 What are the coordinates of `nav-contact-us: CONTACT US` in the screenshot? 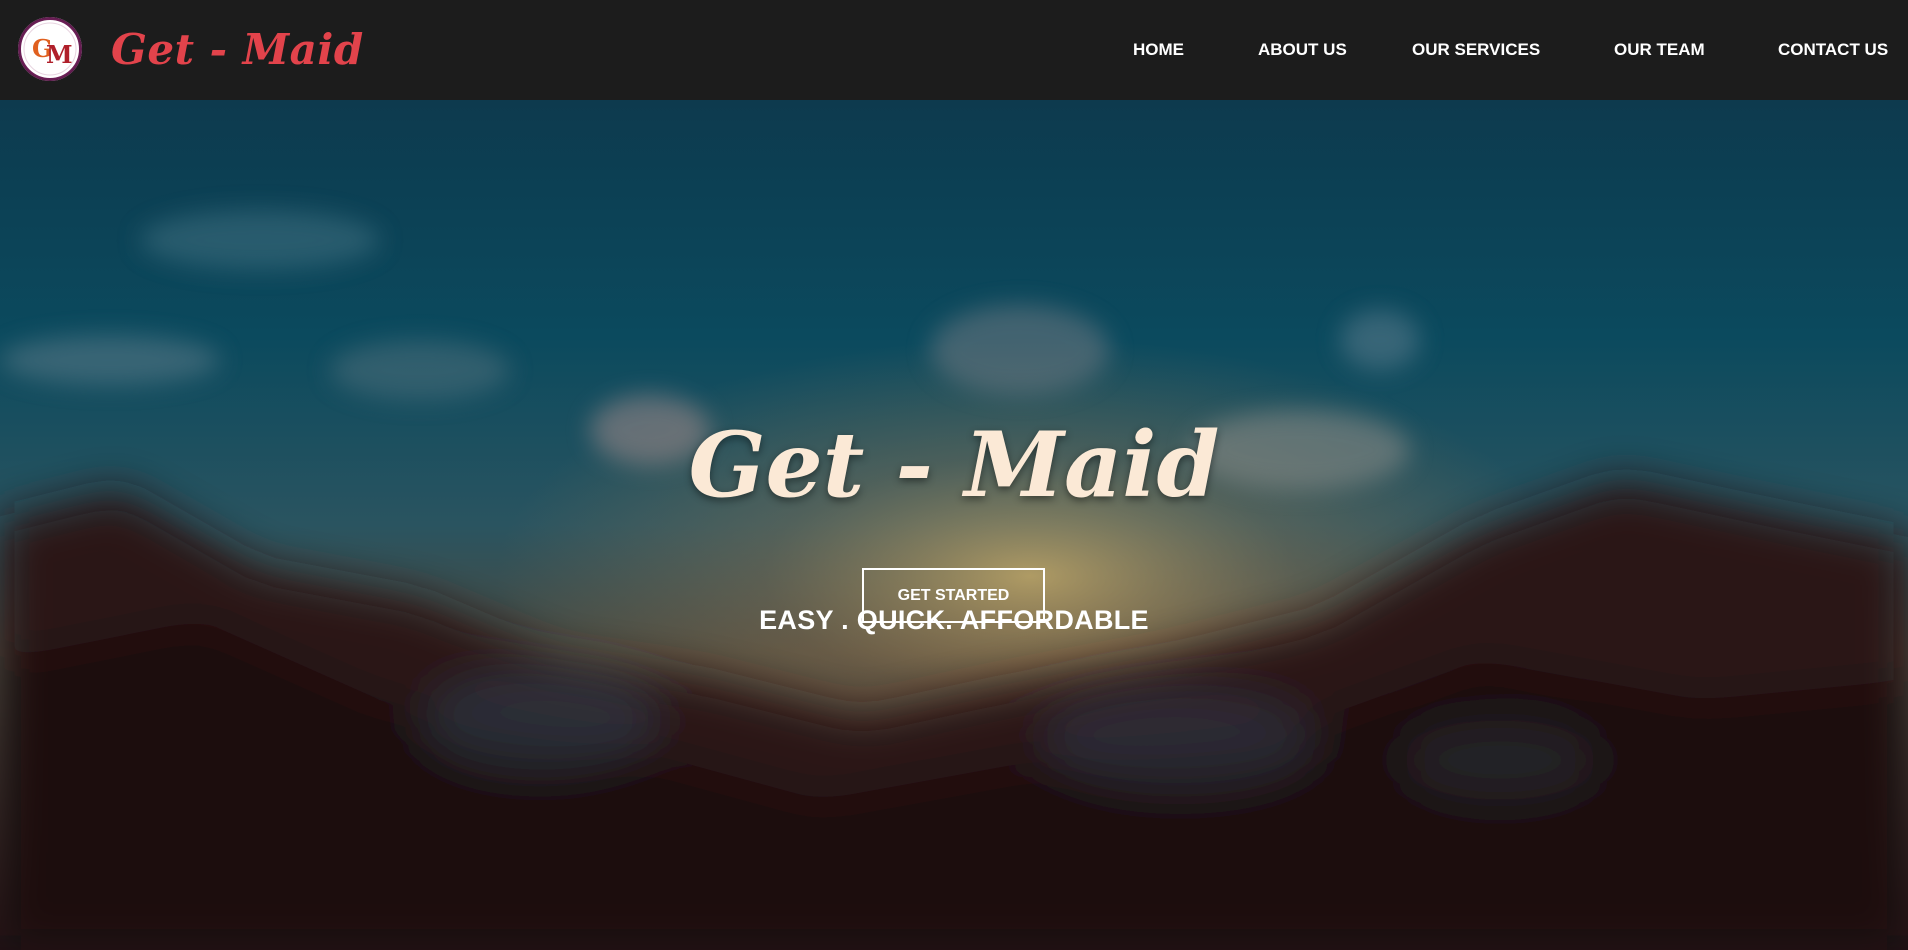 It's located at (1833, 50).